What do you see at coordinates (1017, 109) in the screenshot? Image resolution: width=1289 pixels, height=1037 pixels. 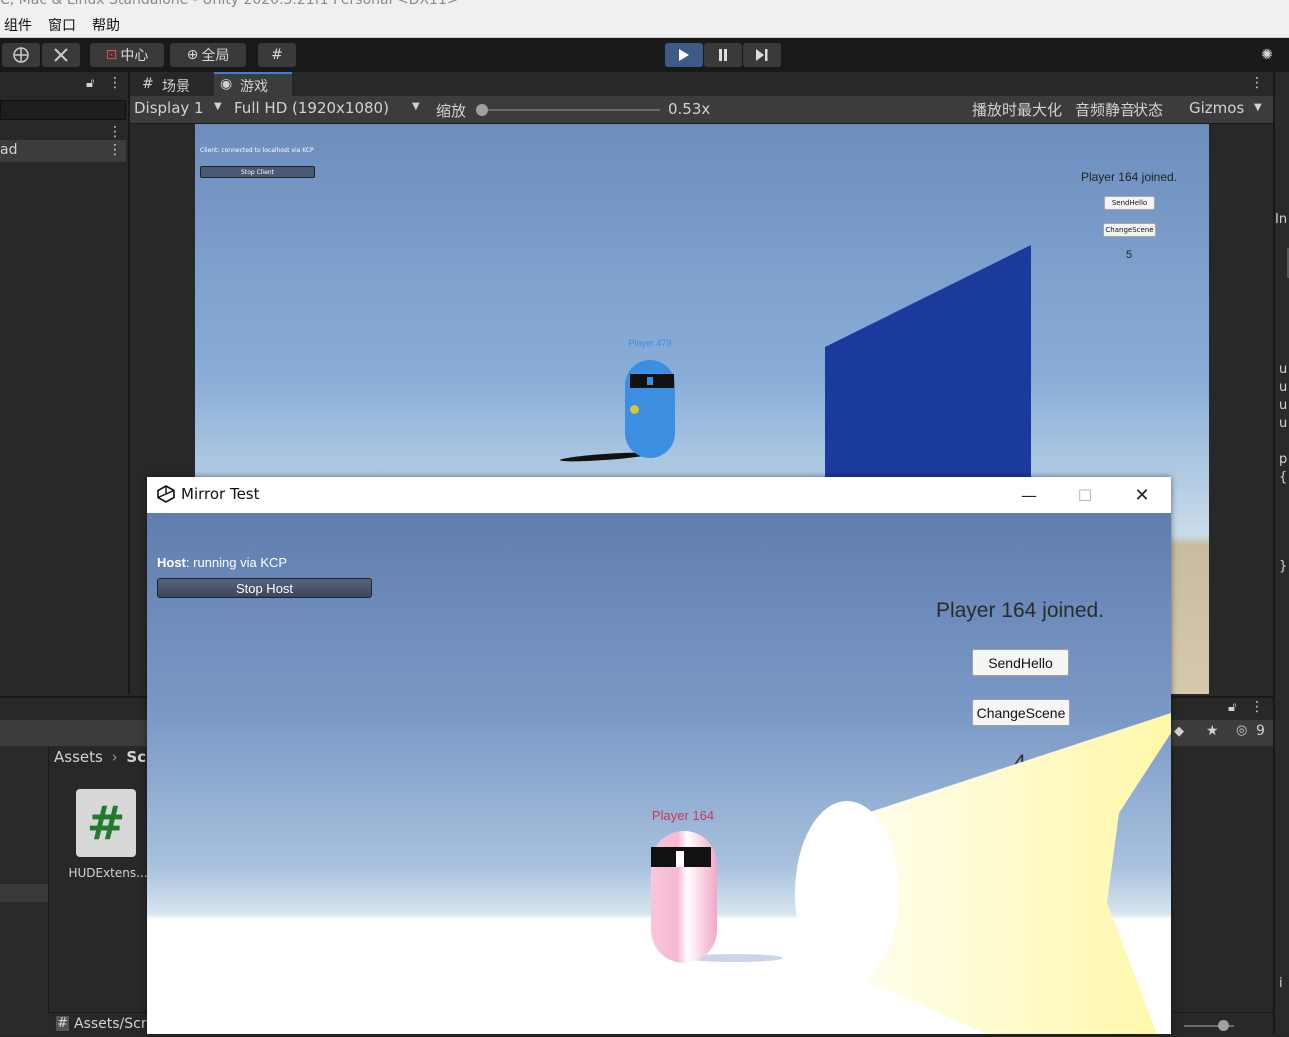 I see `maximize-on-play-toggle: 播放时最大化` at bounding box center [1017, 109].